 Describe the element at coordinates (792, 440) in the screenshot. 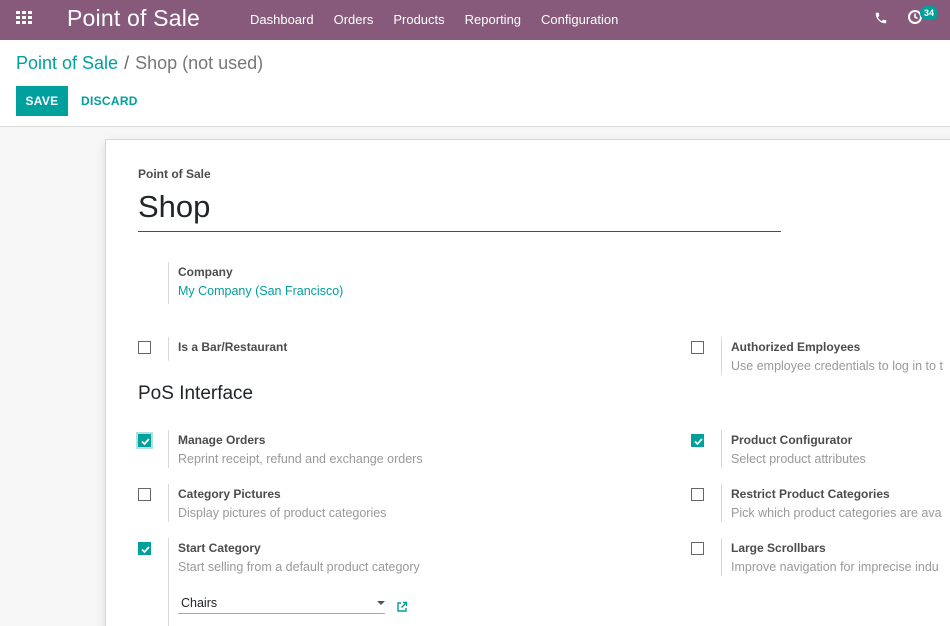

I see `product-configurator-label: Product Configurator` at that location.